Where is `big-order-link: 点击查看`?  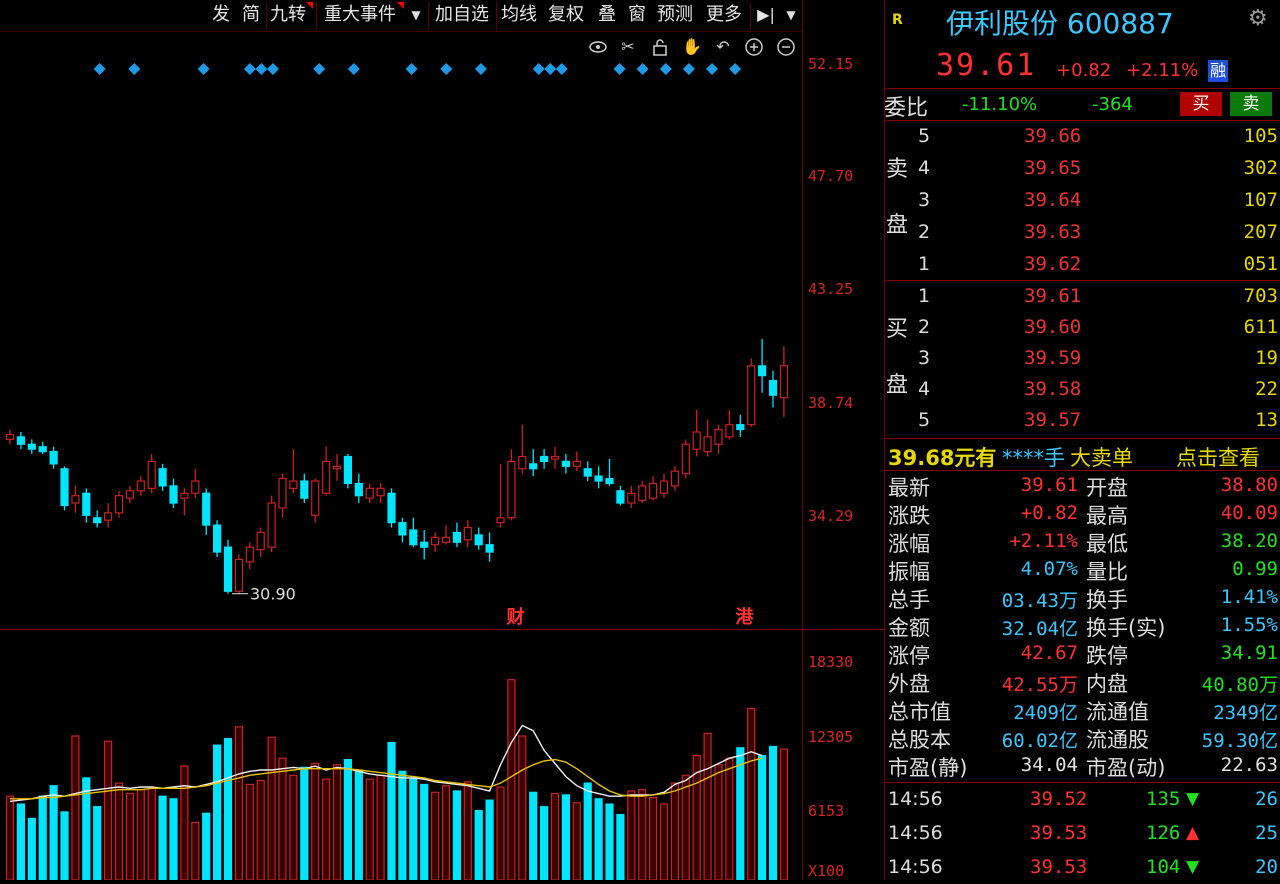 big-order-link: 点击查看 is located at coordinates (1218, 457).